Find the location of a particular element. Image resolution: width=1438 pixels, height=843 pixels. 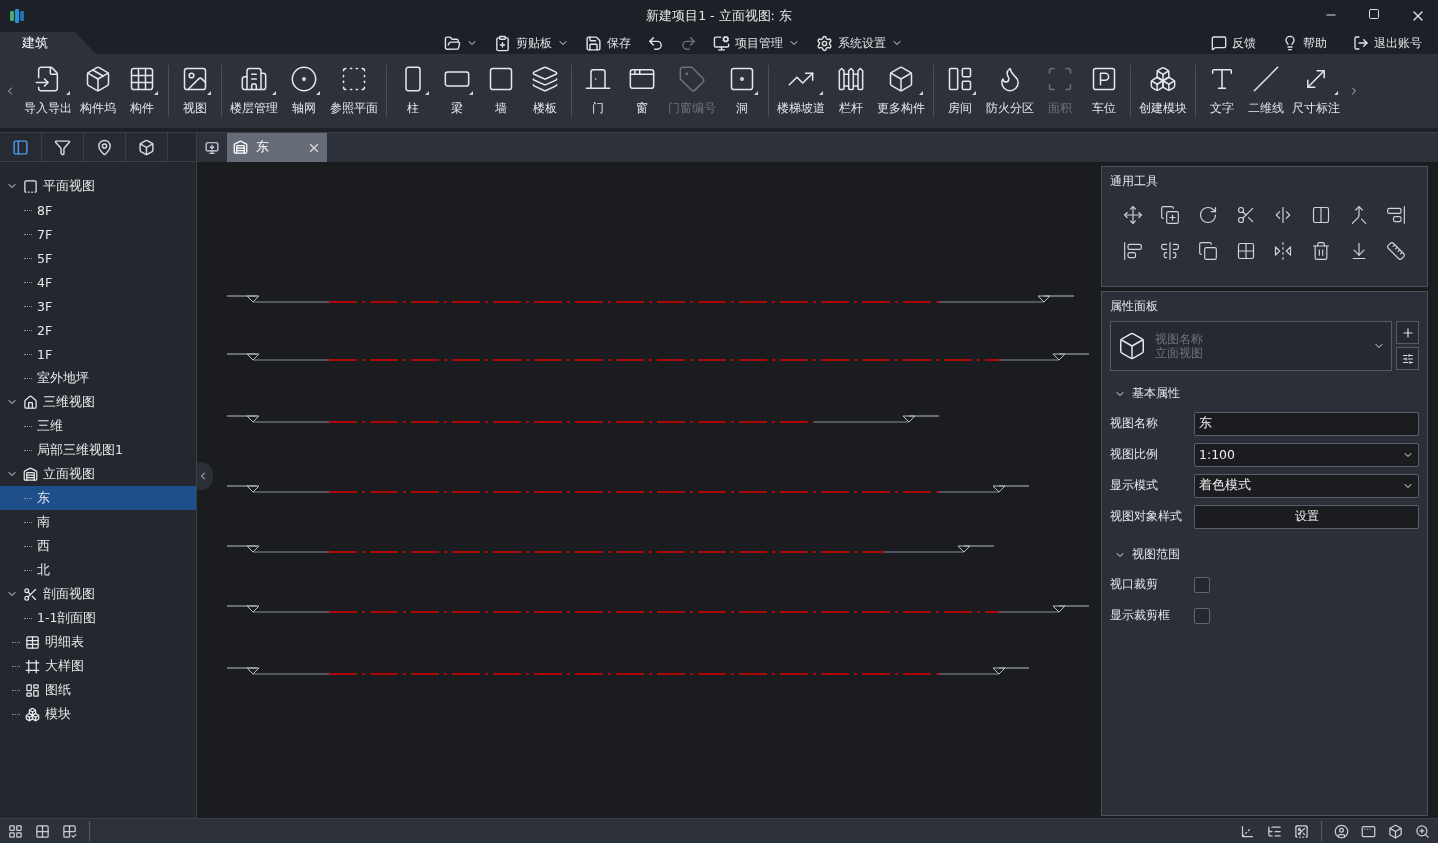

ribbon-tool: 窗 is located at coordinates (642, 91).